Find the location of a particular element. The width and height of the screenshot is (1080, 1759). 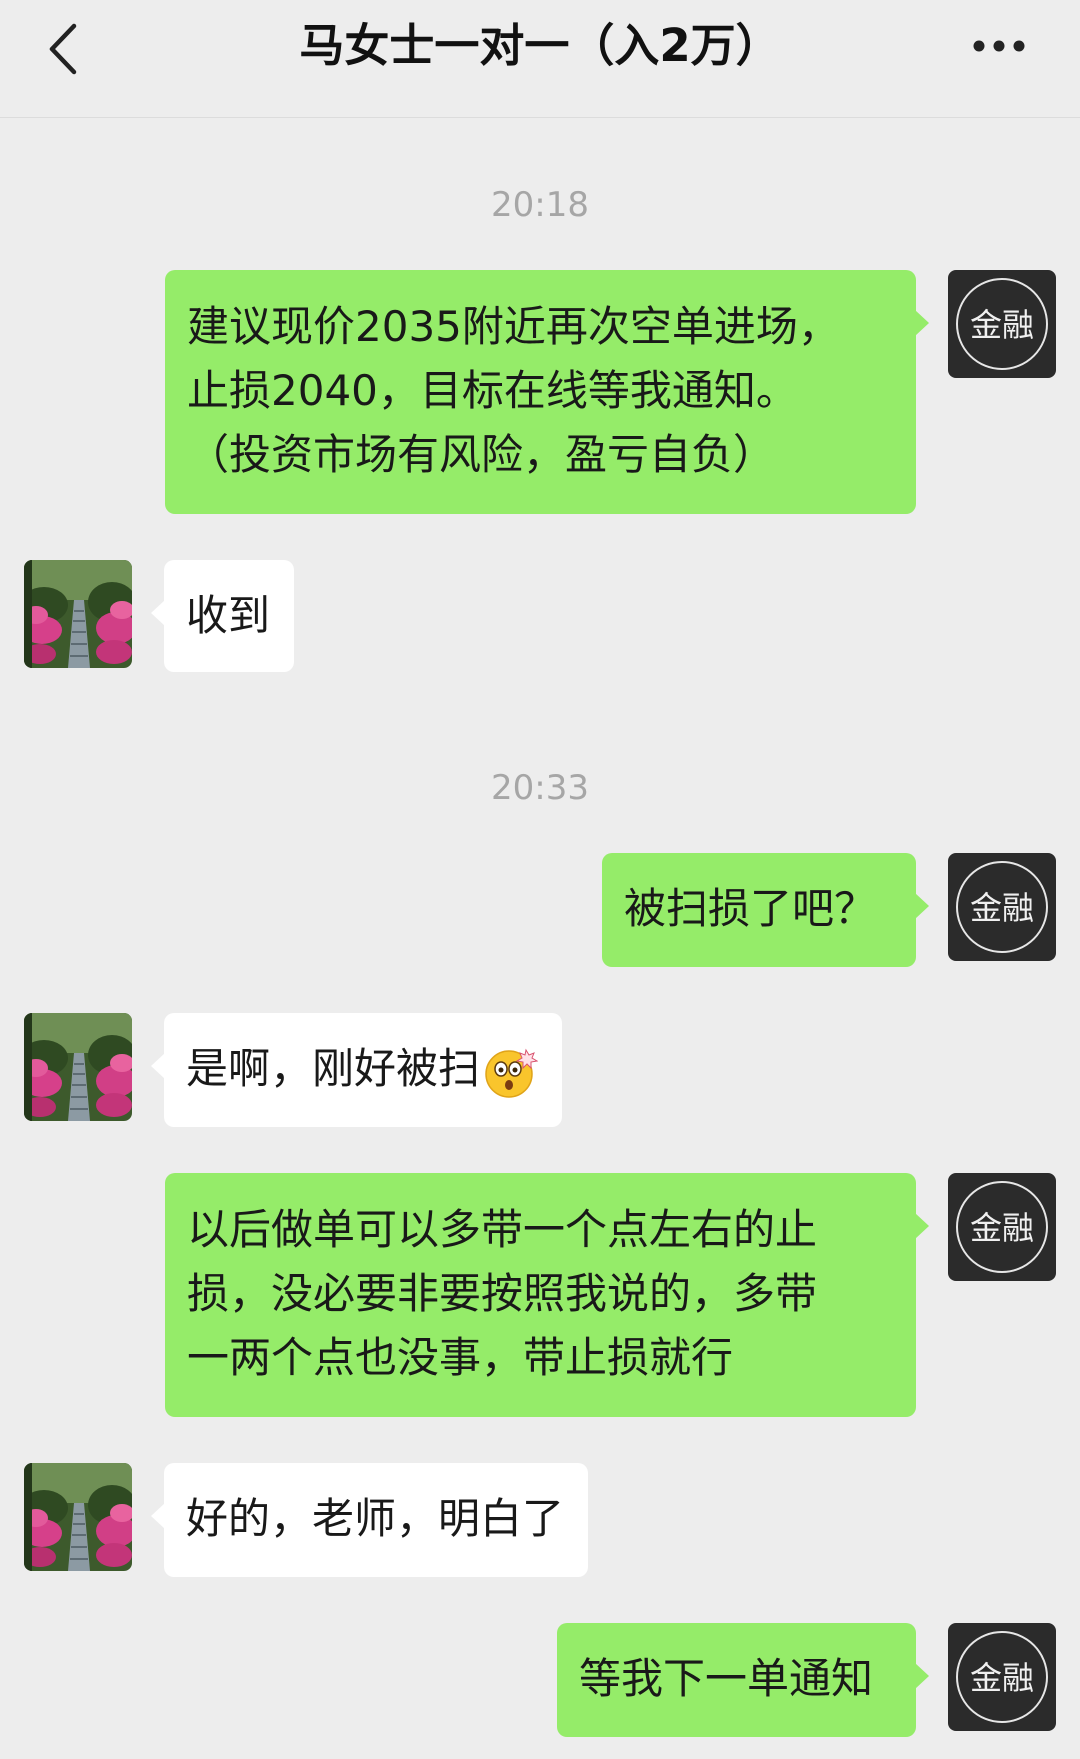

message-line: 是啊，刚好被扫 is located at coordinates (362, 1069).